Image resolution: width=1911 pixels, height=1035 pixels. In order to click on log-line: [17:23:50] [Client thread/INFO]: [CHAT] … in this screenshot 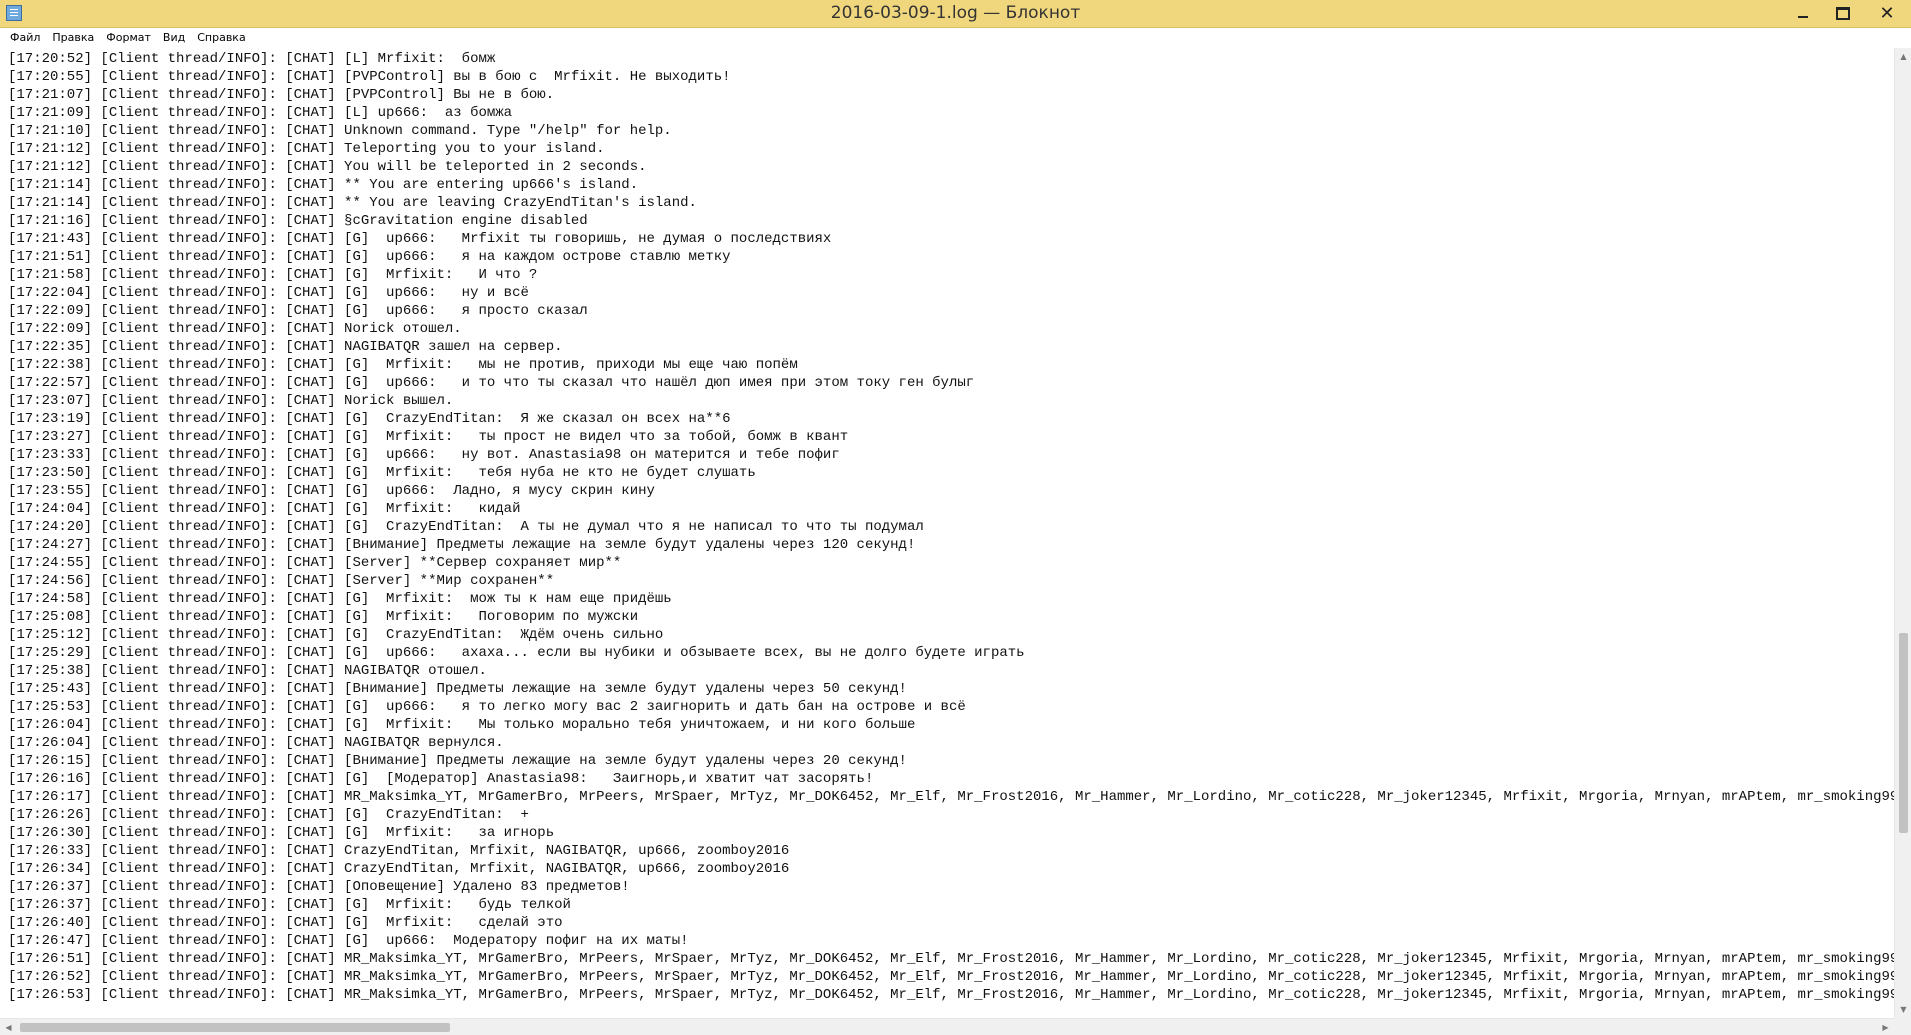, I will do `click(382, 473)`.